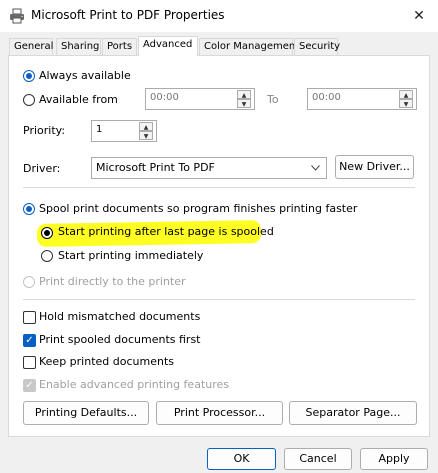  Describe the element at coordinates (31, 47) in the screenshot. I see `tab-general: General` at that location.